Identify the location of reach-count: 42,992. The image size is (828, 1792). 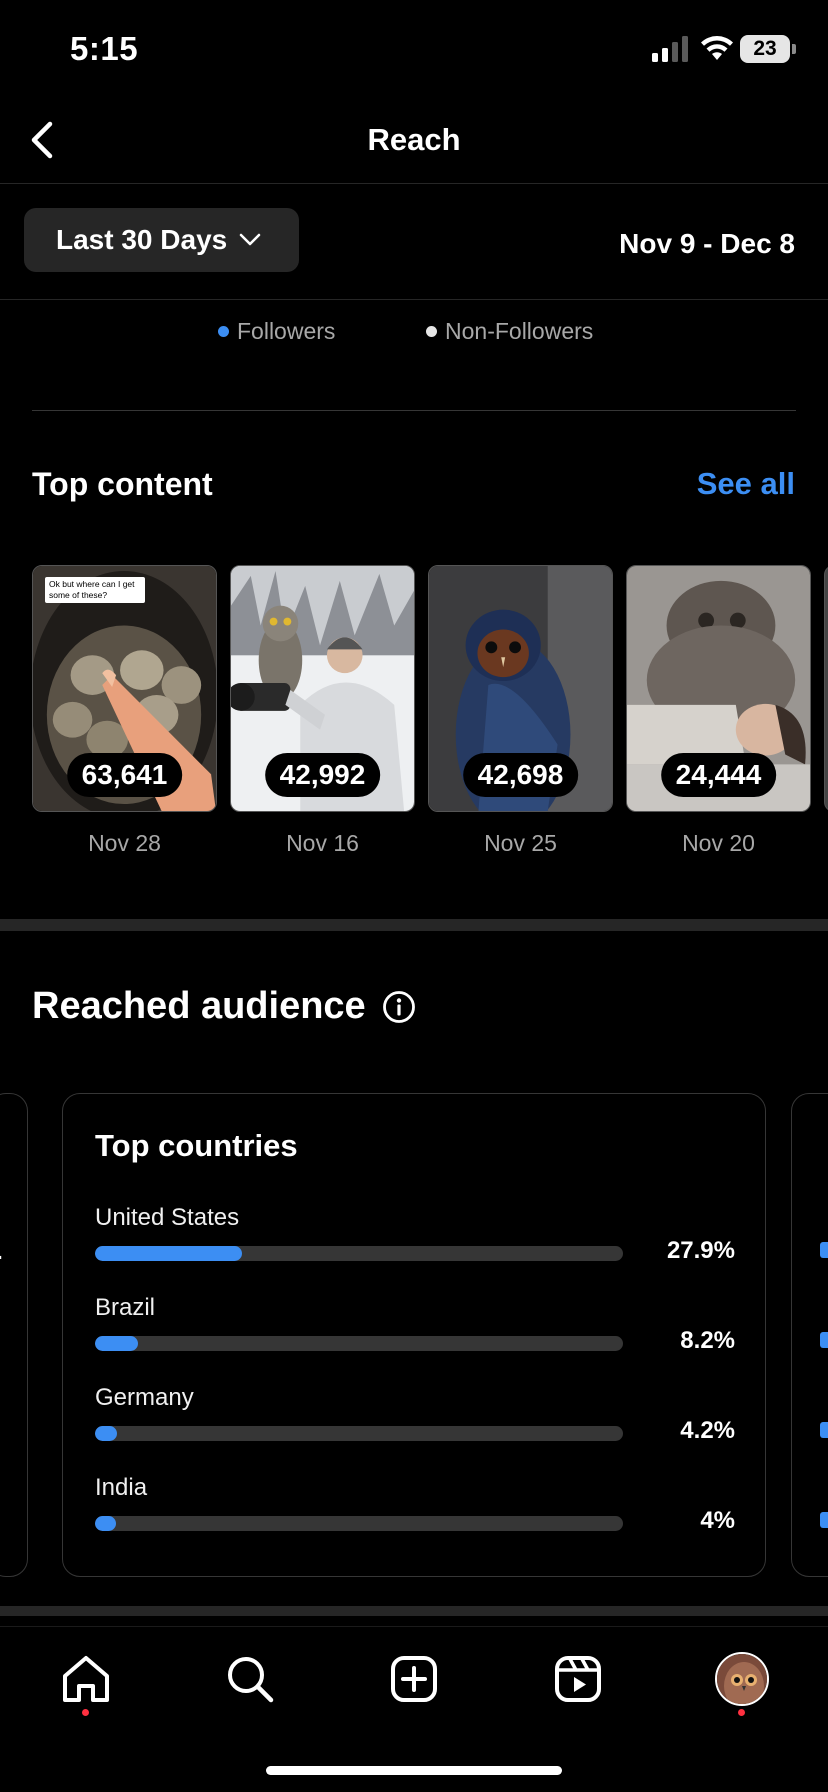
(322, 775).